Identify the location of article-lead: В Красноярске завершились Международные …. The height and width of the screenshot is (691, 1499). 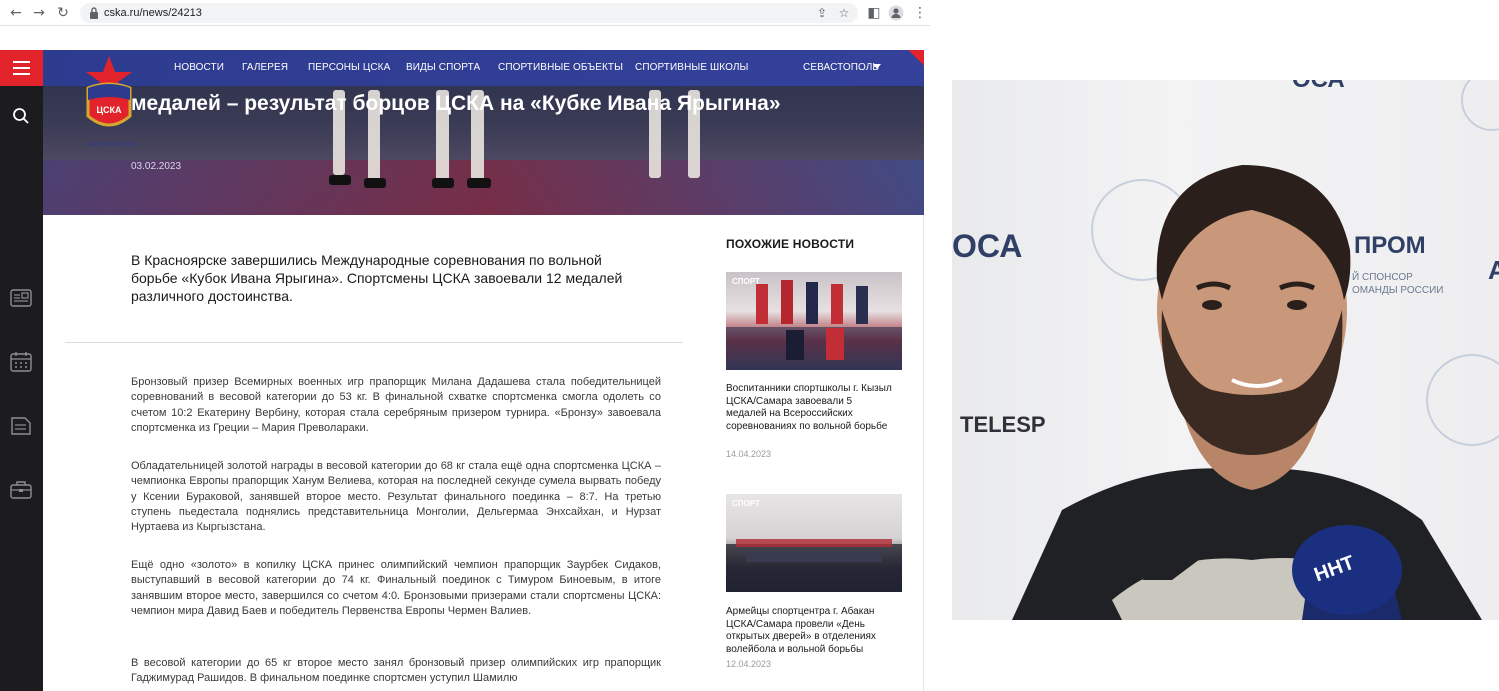
(377, 278).